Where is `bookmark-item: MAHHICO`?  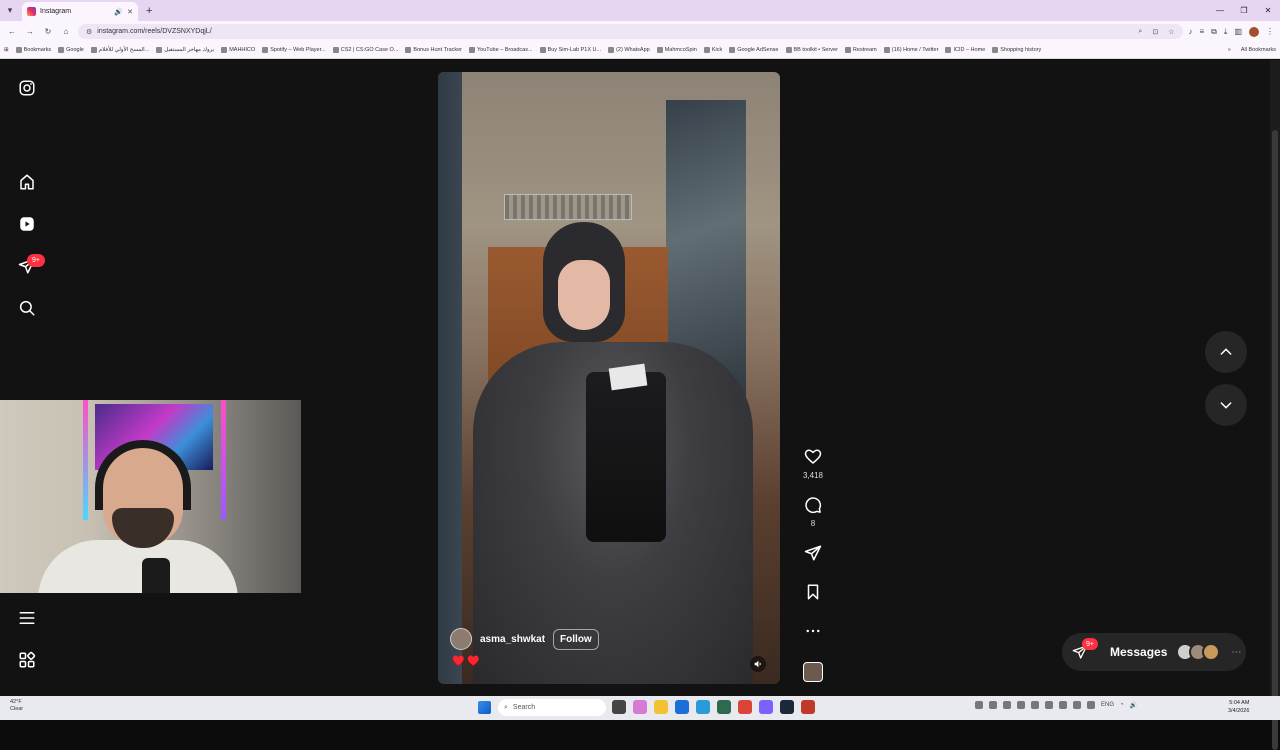
bookmark-item: MAHHICO is located at coordinates (238, 50).